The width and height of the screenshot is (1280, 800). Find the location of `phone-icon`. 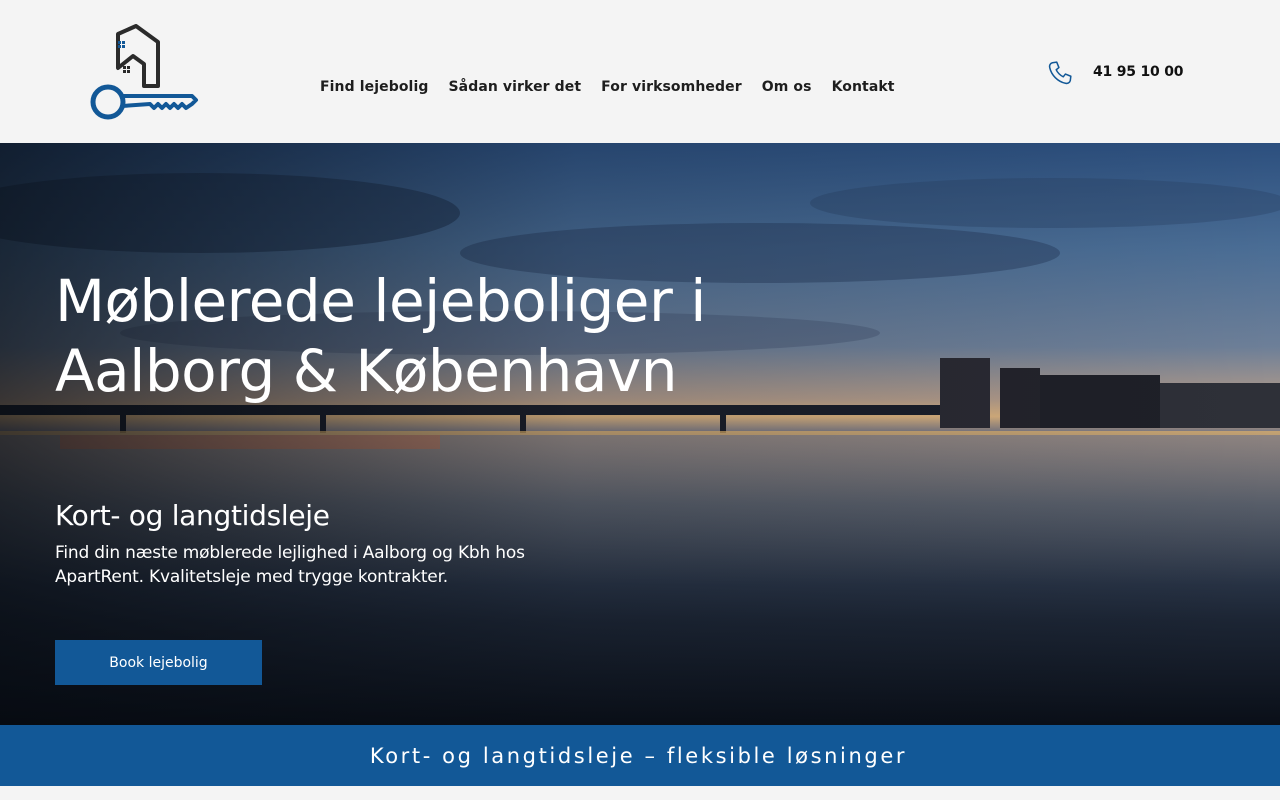

phone-icon is located at coordinates (1060, 73).